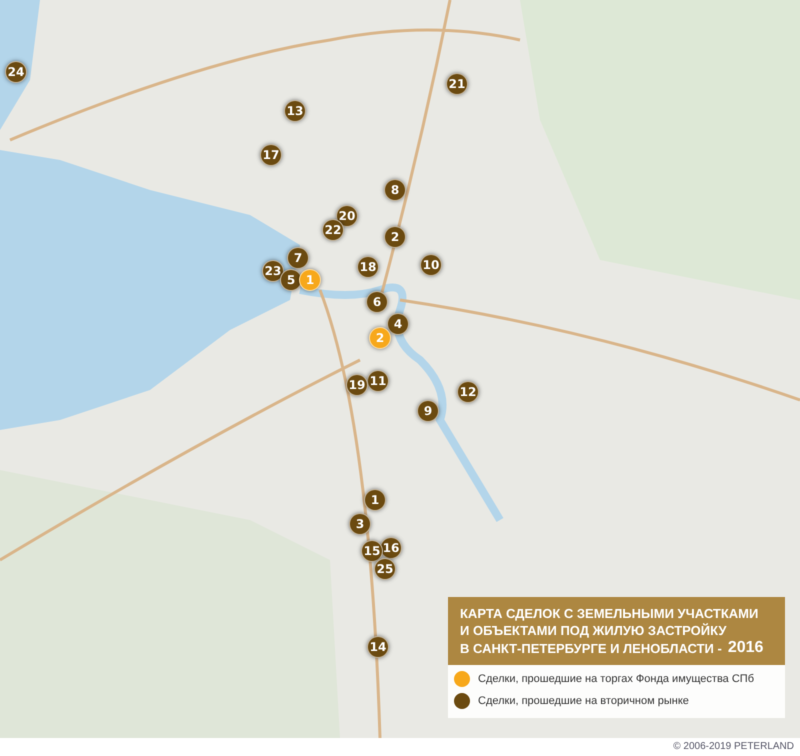  What do you see at coordinates (591, 648) in the screenshot?
I see `legend-title-line: В САНКТ-ПЕТЕРБУРГЕ И ЛЕНОБЛАСТИ -` at bounding box center [591, 648].